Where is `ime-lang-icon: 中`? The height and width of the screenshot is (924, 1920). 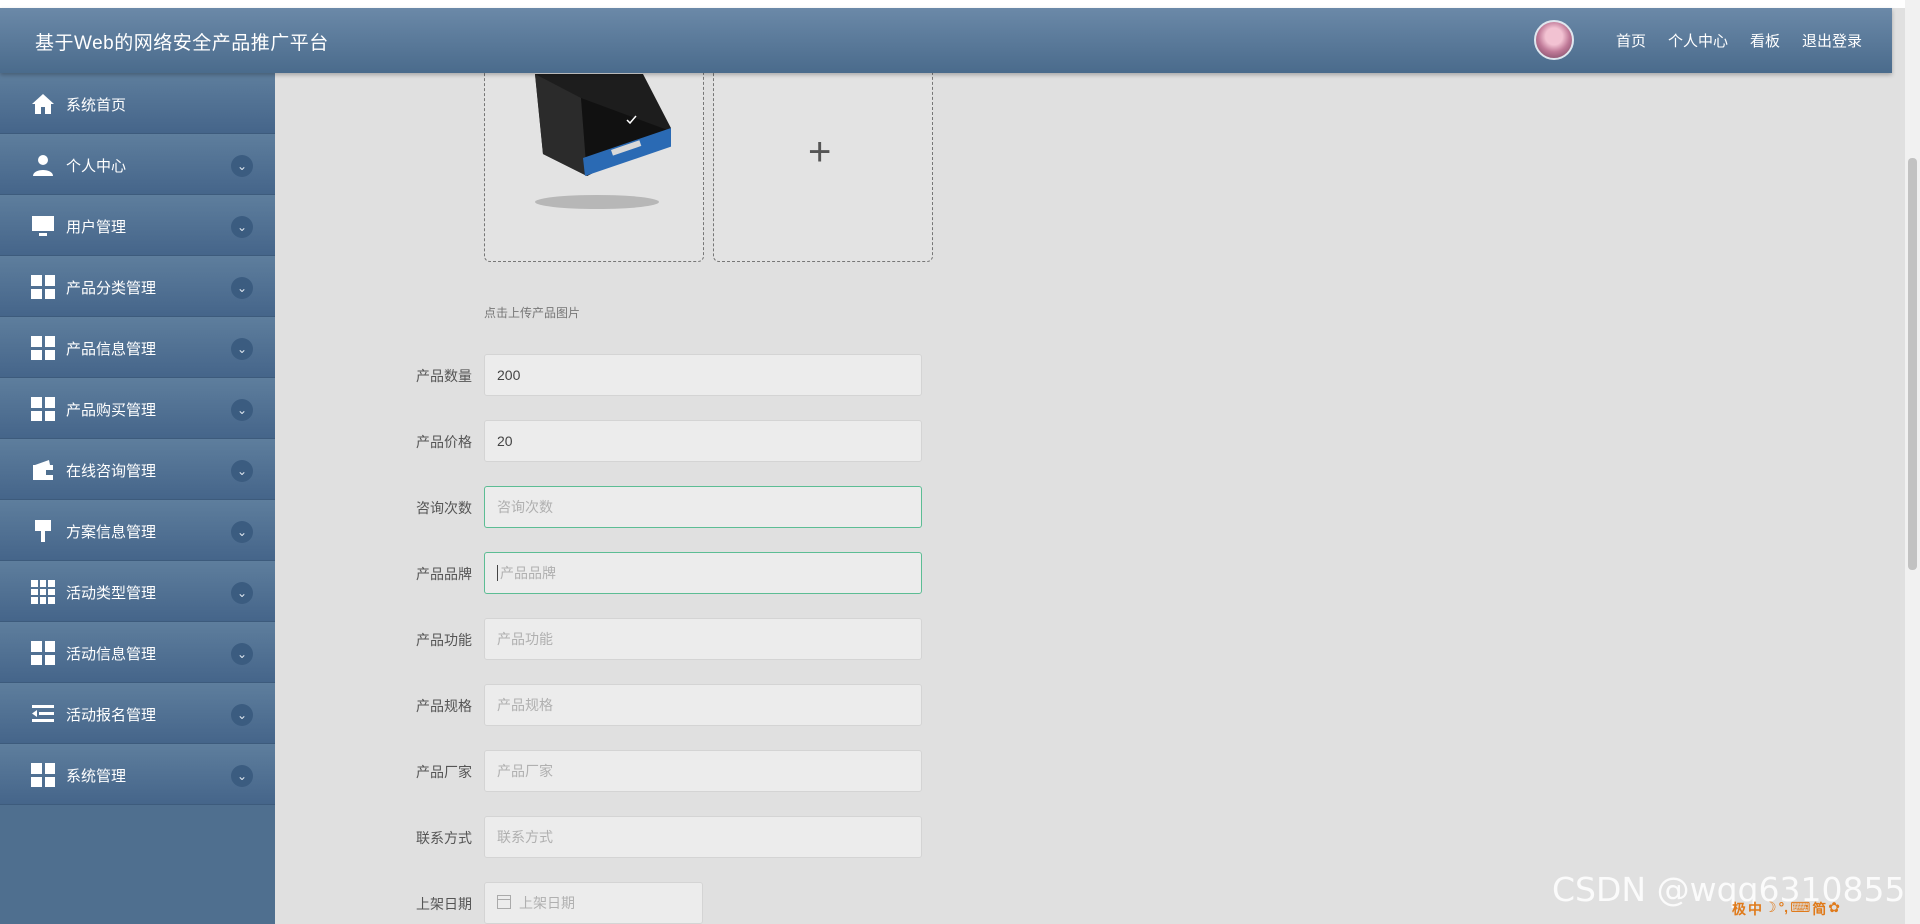 ime-lang-icon: 中 is located at coordinates (1755, 909).